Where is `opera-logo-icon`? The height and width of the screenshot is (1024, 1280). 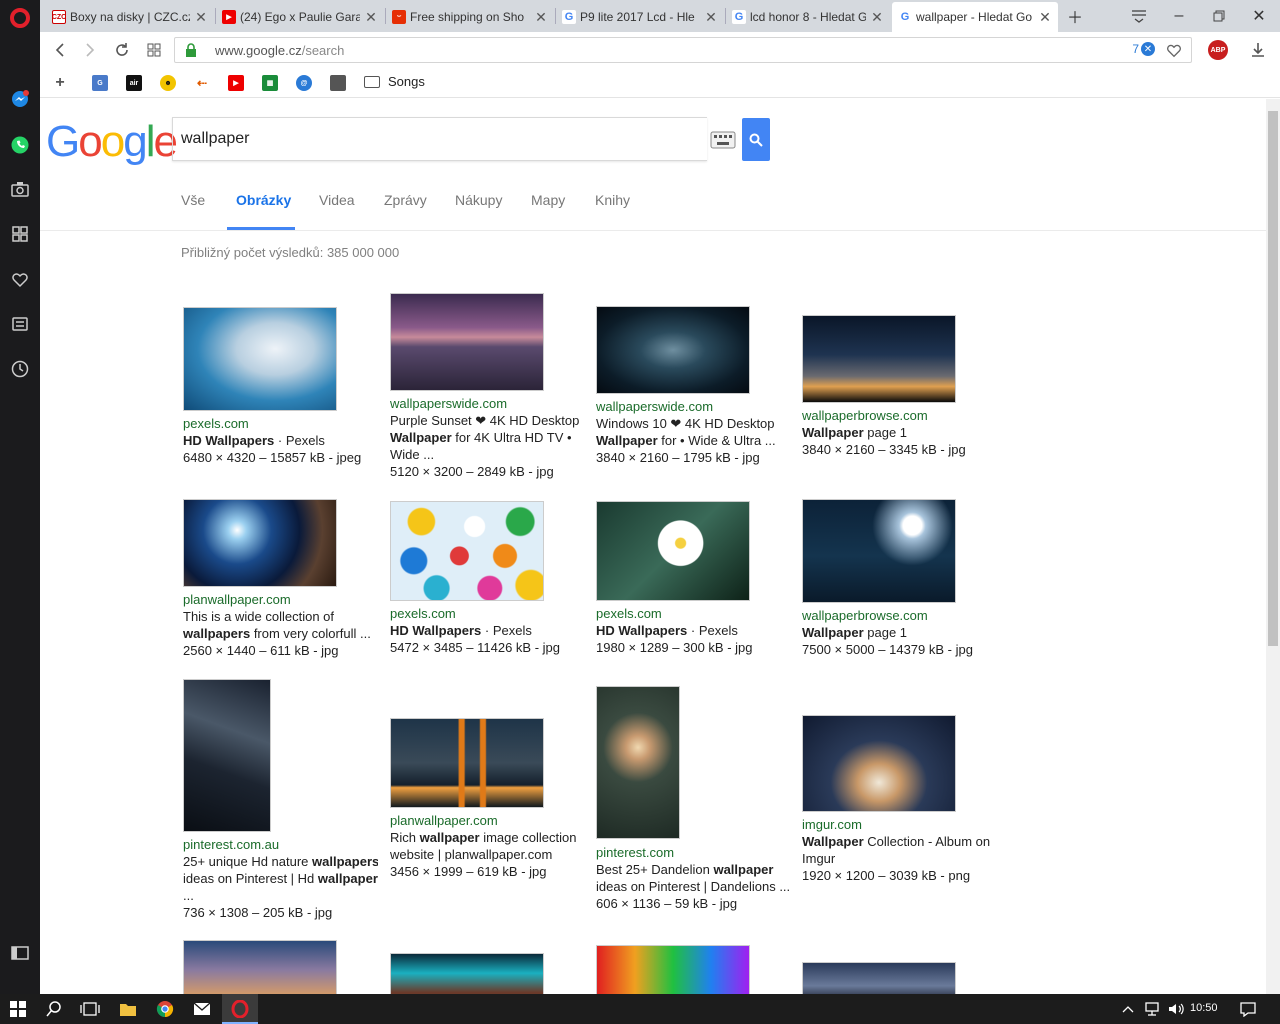
opera-logo-icon is located at coordinates (20, 18).